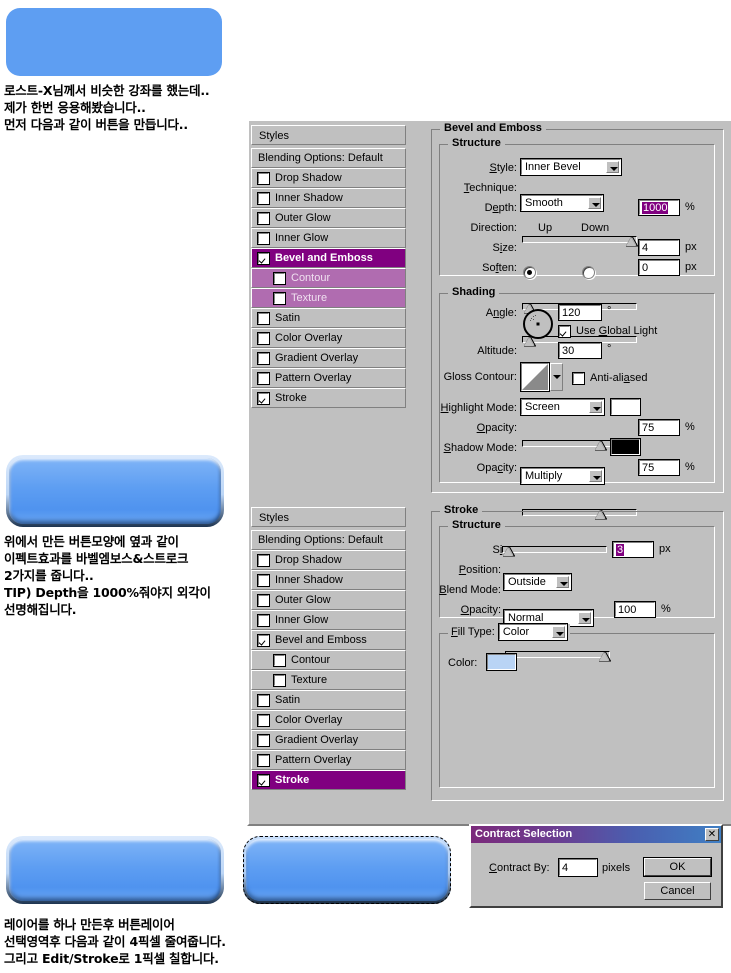 The height and width of the screenshot is (973, 731). Describe the element at coordinates (328, 158) in the screenshot. I see `blending-options-row-top: Blending Options: Default` at that location.